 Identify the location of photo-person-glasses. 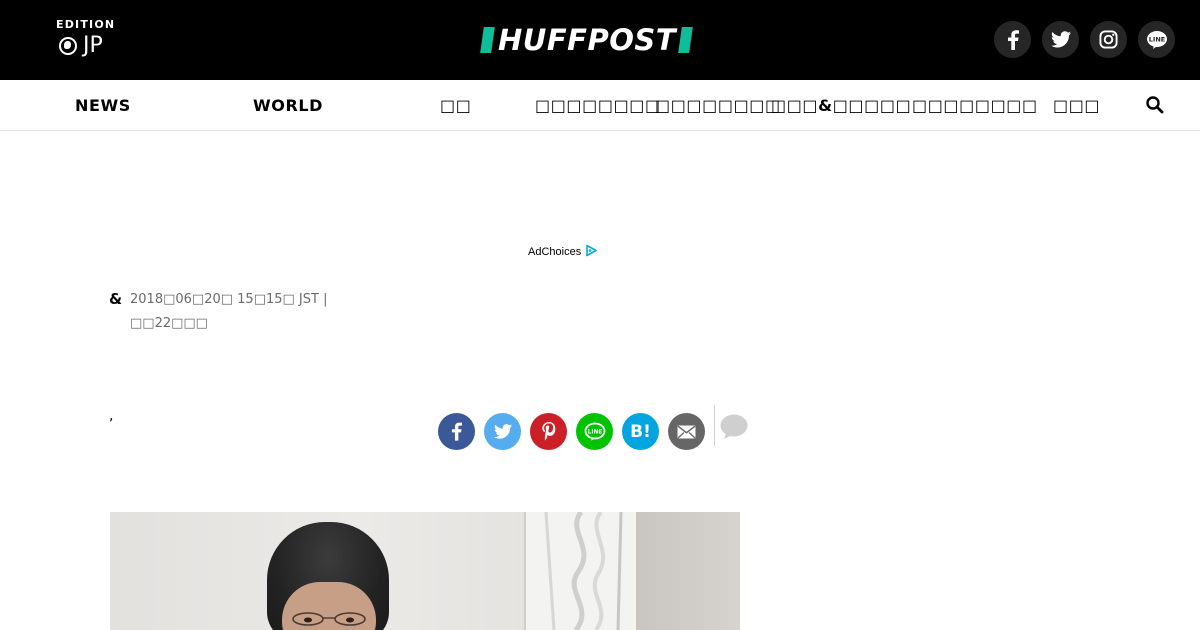
(329, 619).